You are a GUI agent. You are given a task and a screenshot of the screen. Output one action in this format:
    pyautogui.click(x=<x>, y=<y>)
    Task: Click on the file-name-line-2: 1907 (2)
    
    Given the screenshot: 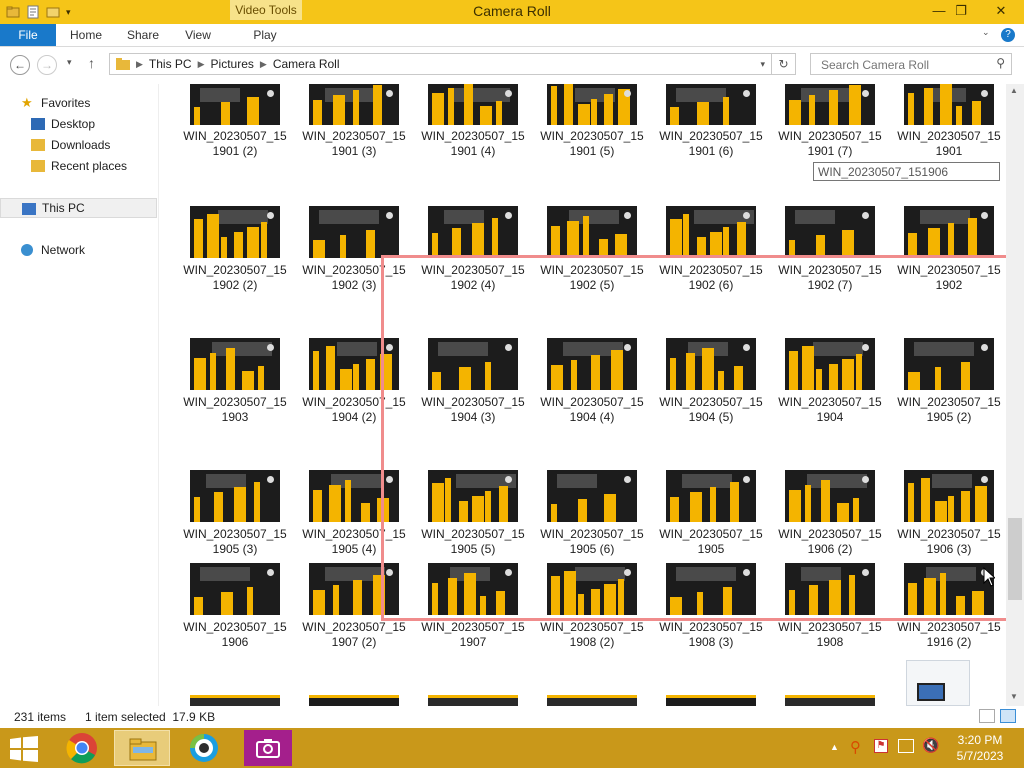 What is the action you would take?
    pyautogui.click(x=354, y=642)
    